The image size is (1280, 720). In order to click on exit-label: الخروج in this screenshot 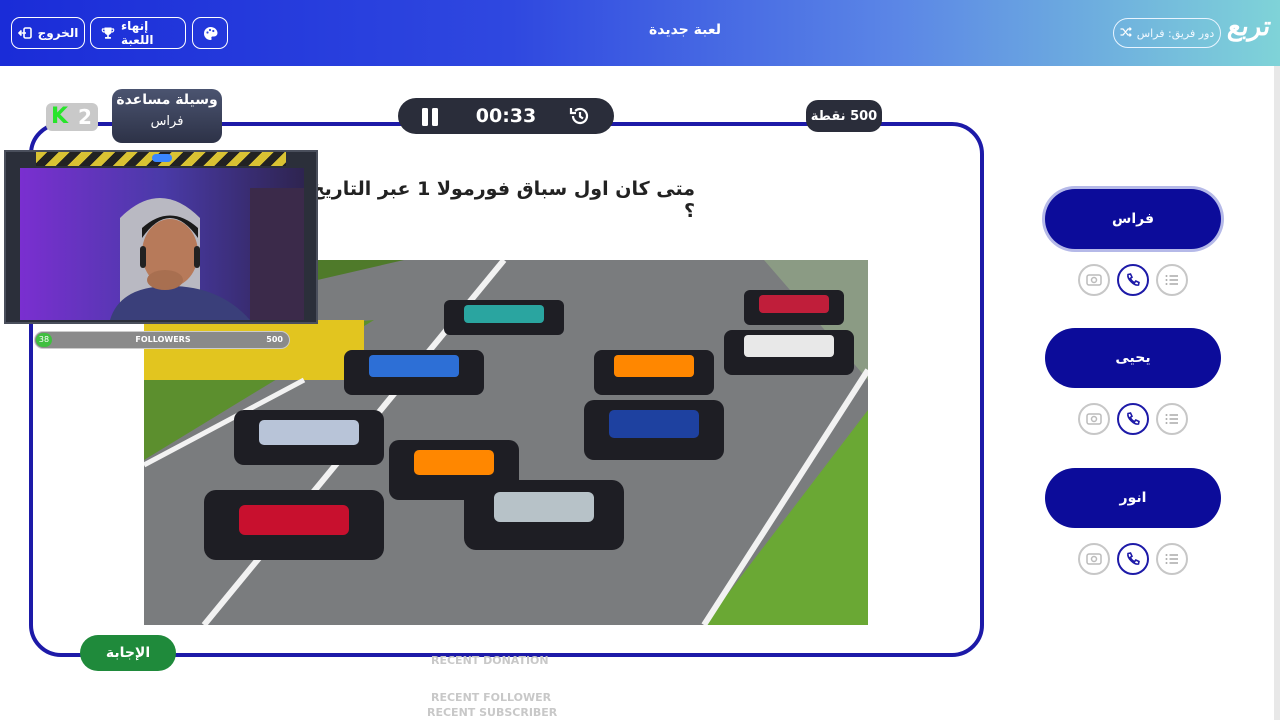, I will do `click(58, 33)`.